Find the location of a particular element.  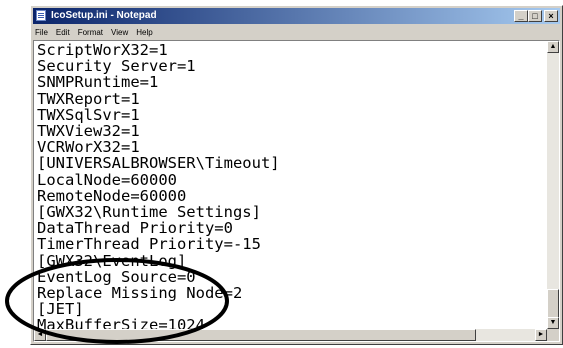

text-line: [GWX32\EventLog] is located at coordinates (158, 260).